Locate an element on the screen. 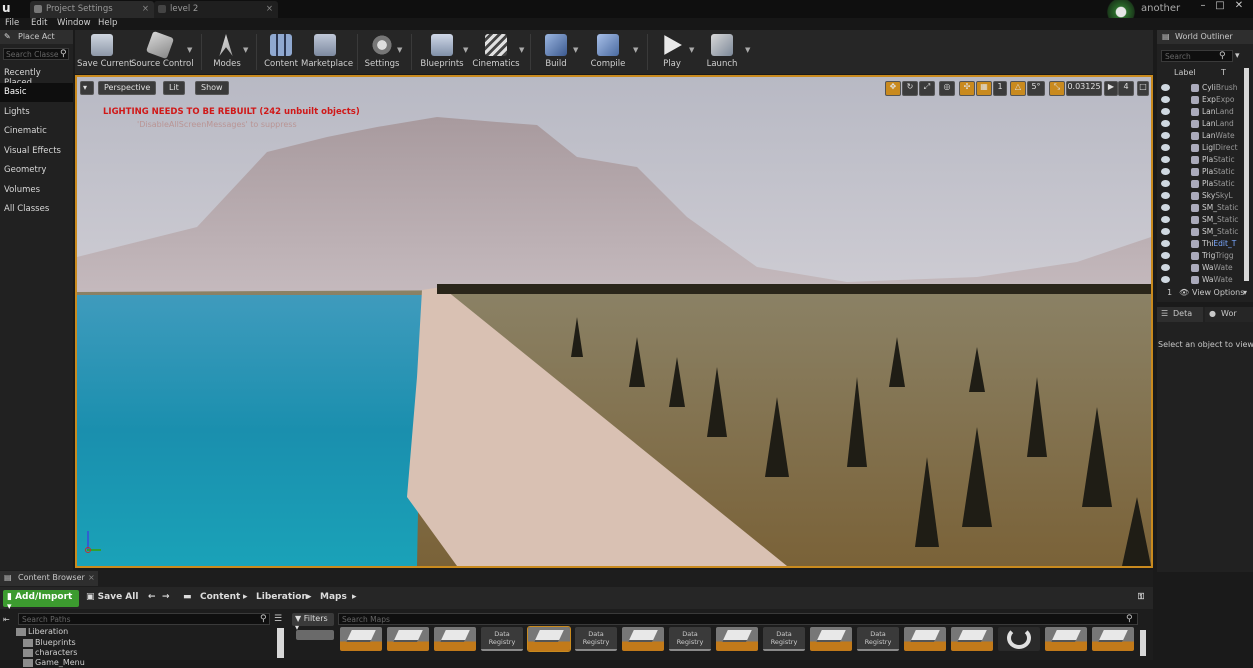 This screenshot has width=1253, height=668. rotation-snap-icon: △ is located at coordinates (1018, 88).